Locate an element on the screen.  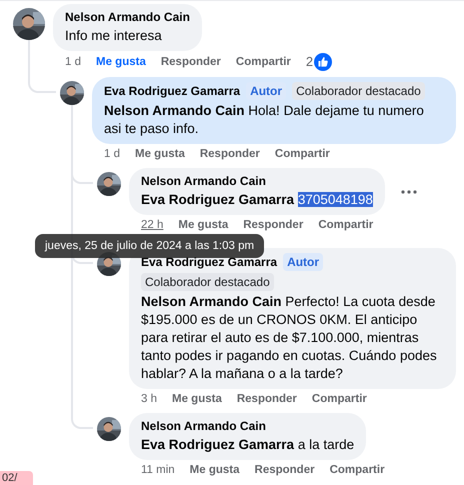
timestamp-link: 22 h is located at coordinates (152, 225).